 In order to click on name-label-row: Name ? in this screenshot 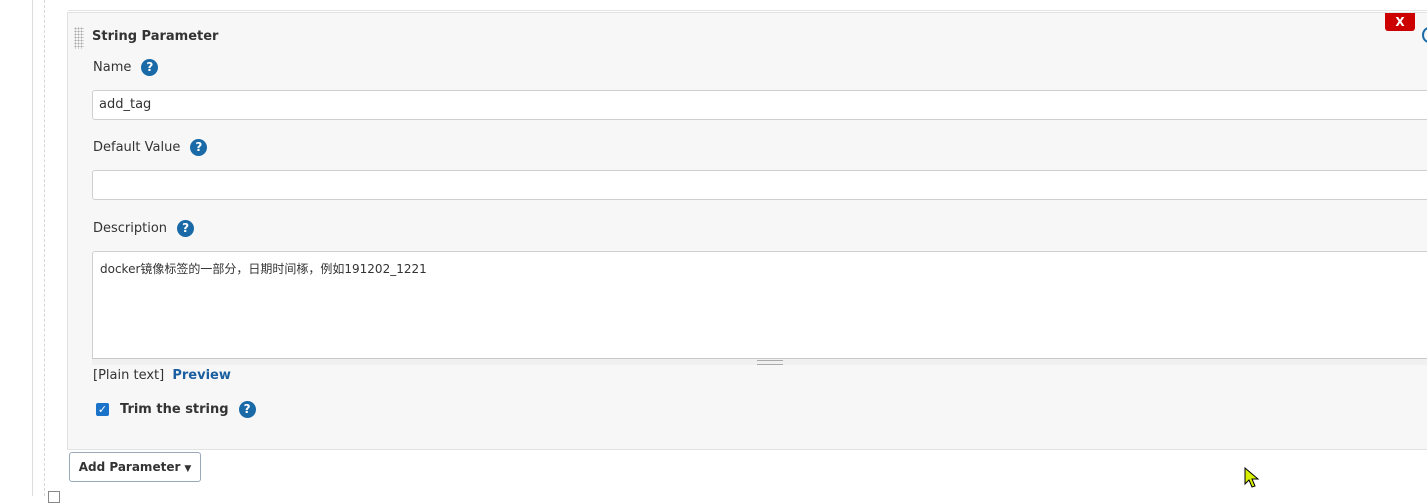, I will do `click(126, 67)`.